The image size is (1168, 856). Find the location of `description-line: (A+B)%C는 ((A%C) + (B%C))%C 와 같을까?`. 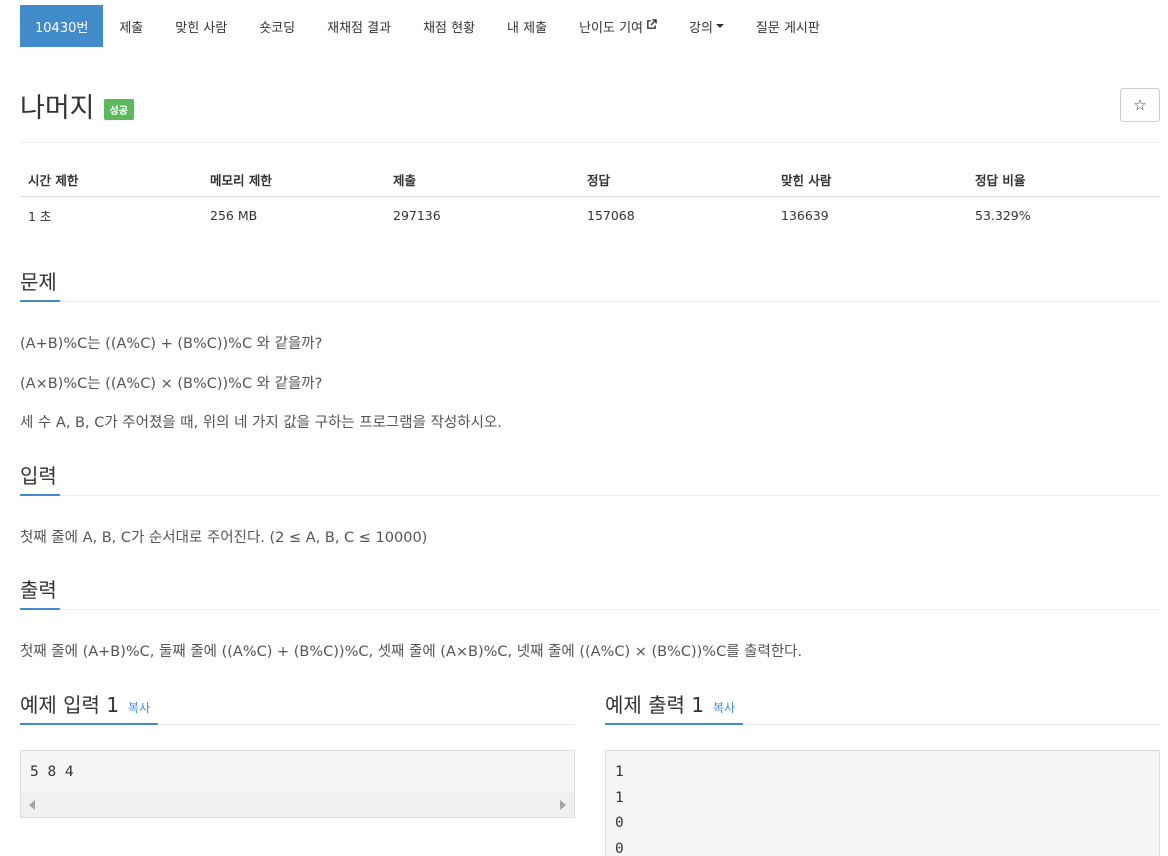

description-line: (A+B)%C는 ((A%C) + (B%C))%C 와 같을까? is located at coordinates (171, 344).